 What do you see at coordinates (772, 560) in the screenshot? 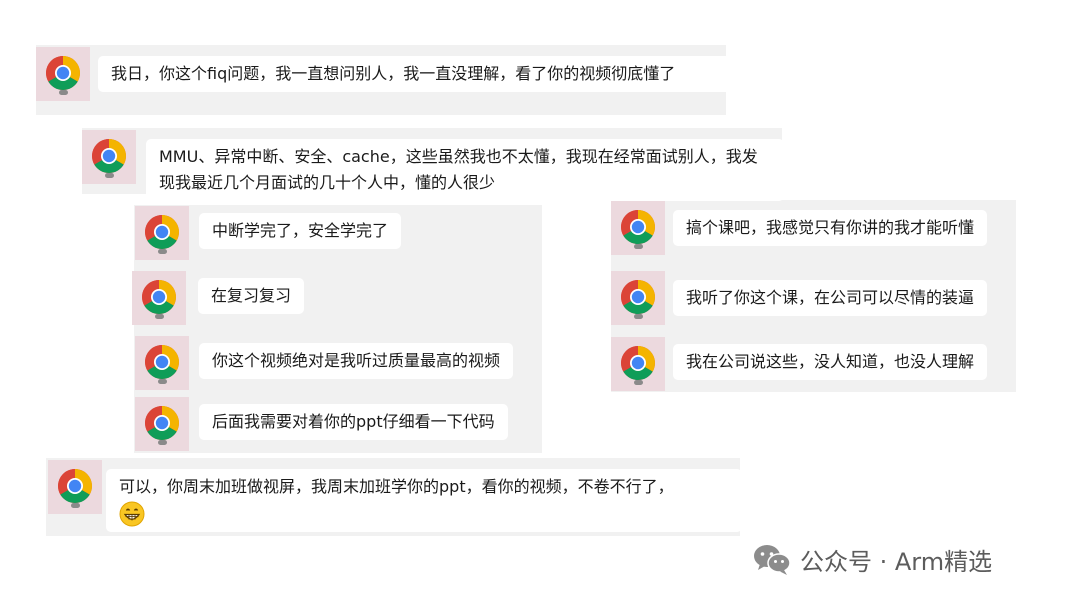
I see `wechat-icon` at bounding box center [772, 560].